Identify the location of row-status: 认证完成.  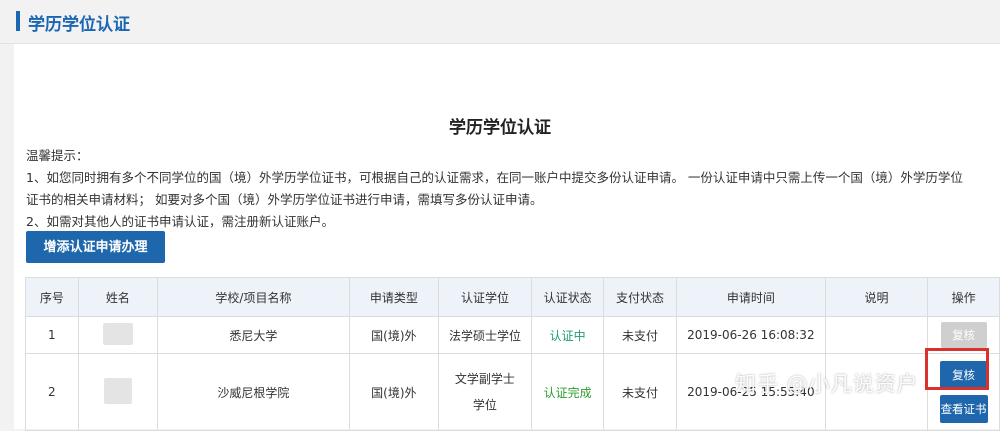
(567, 392).